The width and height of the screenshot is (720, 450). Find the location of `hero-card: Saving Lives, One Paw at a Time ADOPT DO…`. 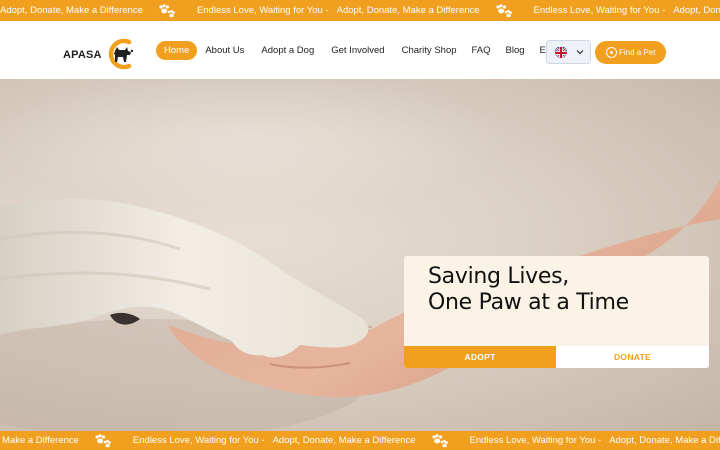

hero-card: Saving Lives, One Paw at a Time ADOPT DO… is located at coordinates (556, 312).